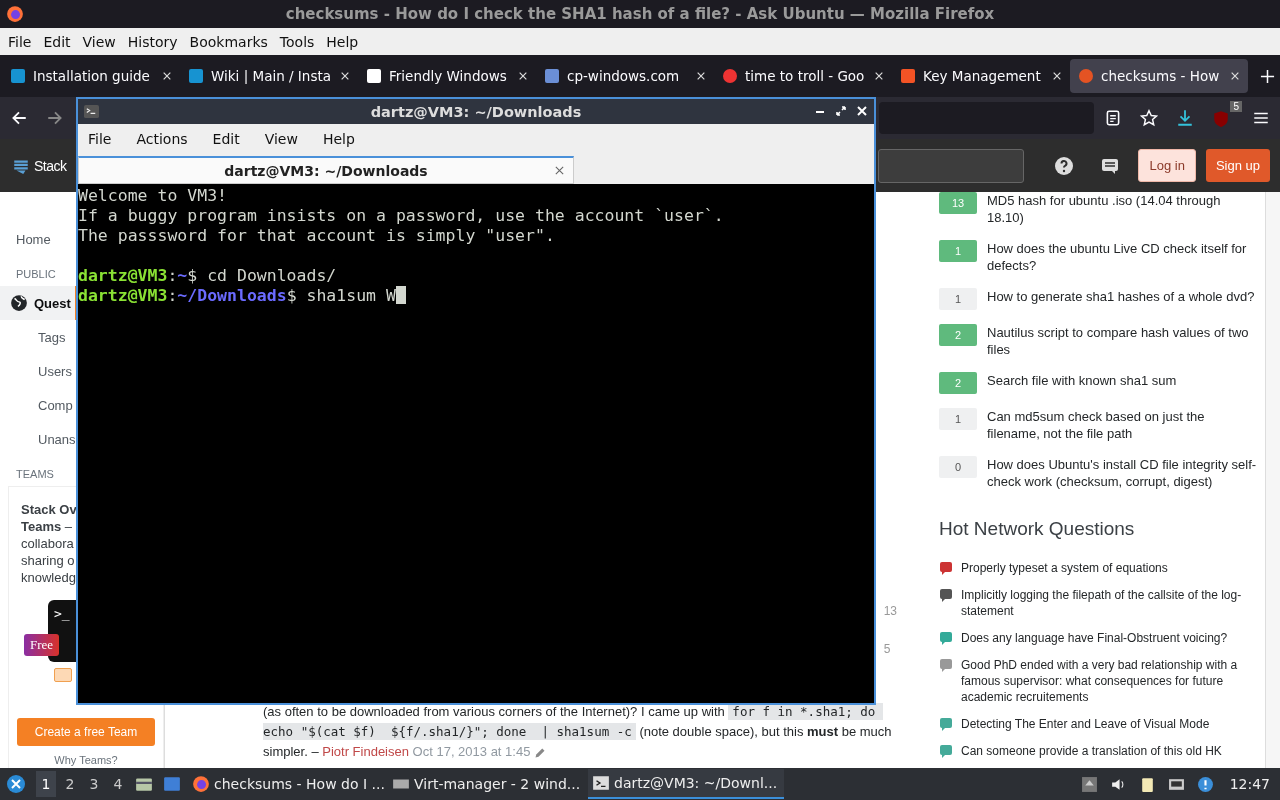 The image size is (1280, 800). Describe the element at coordinates (162, 139) in the screenshot. I see `menu-item: Actions` at that location.